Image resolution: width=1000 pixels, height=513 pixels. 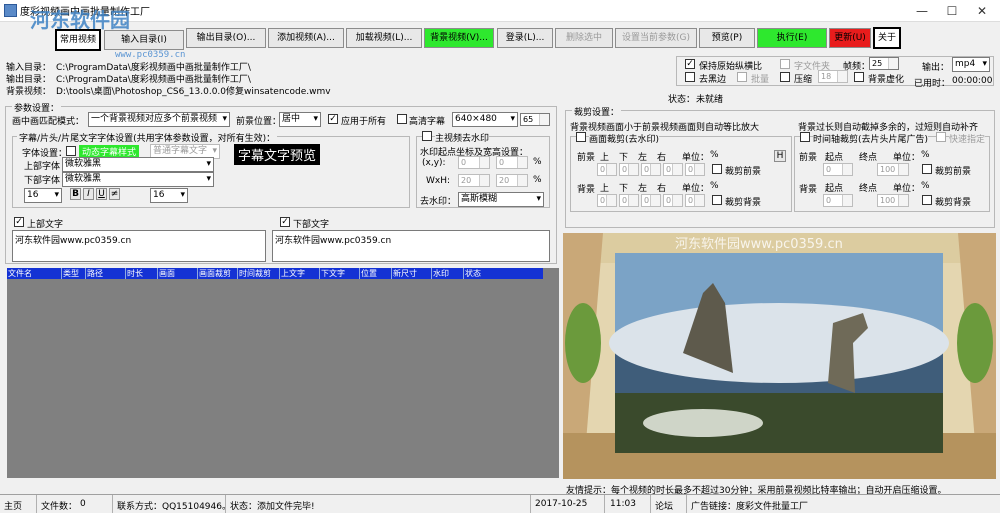 I want to click on bg-bottom-spinner: 0, so click(x=629, y=200).